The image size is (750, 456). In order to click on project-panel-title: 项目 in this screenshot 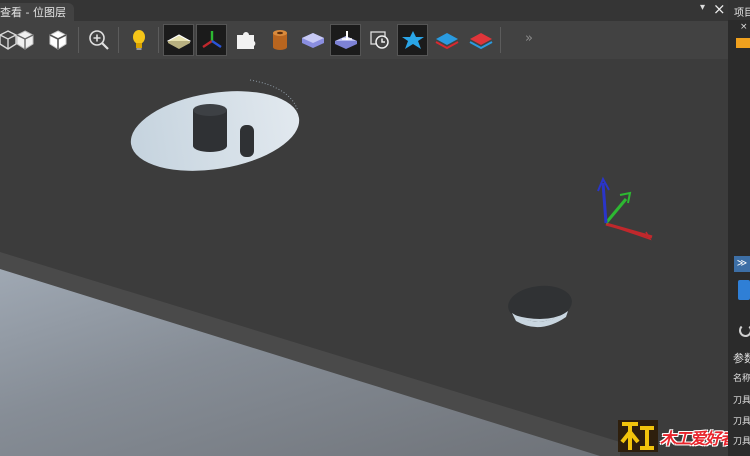, I will do `click(742, 13)`.